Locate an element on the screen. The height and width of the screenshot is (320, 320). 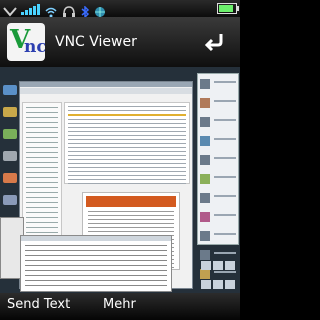
wifi-icon is located at coordinates (51, 10).